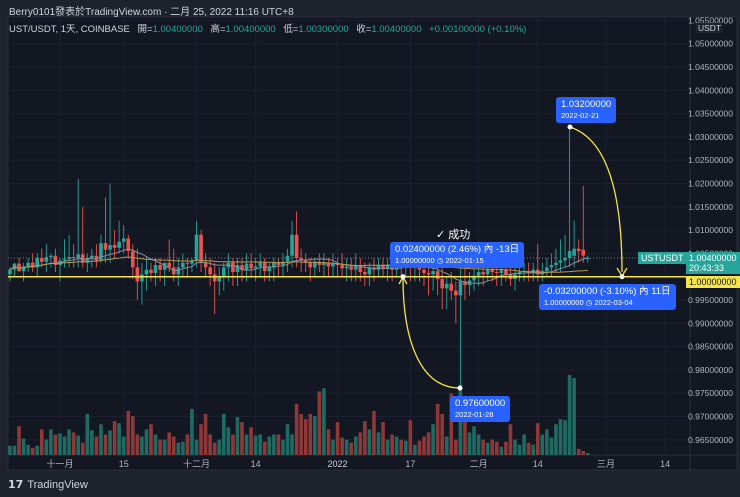 Image resolution: width=740 pixels, height=497 pixels. What do you see at coordinates (710, 67) in the screenshot?
I see `price-tick-label: 1.04500000` at bounding box center [710, 67].